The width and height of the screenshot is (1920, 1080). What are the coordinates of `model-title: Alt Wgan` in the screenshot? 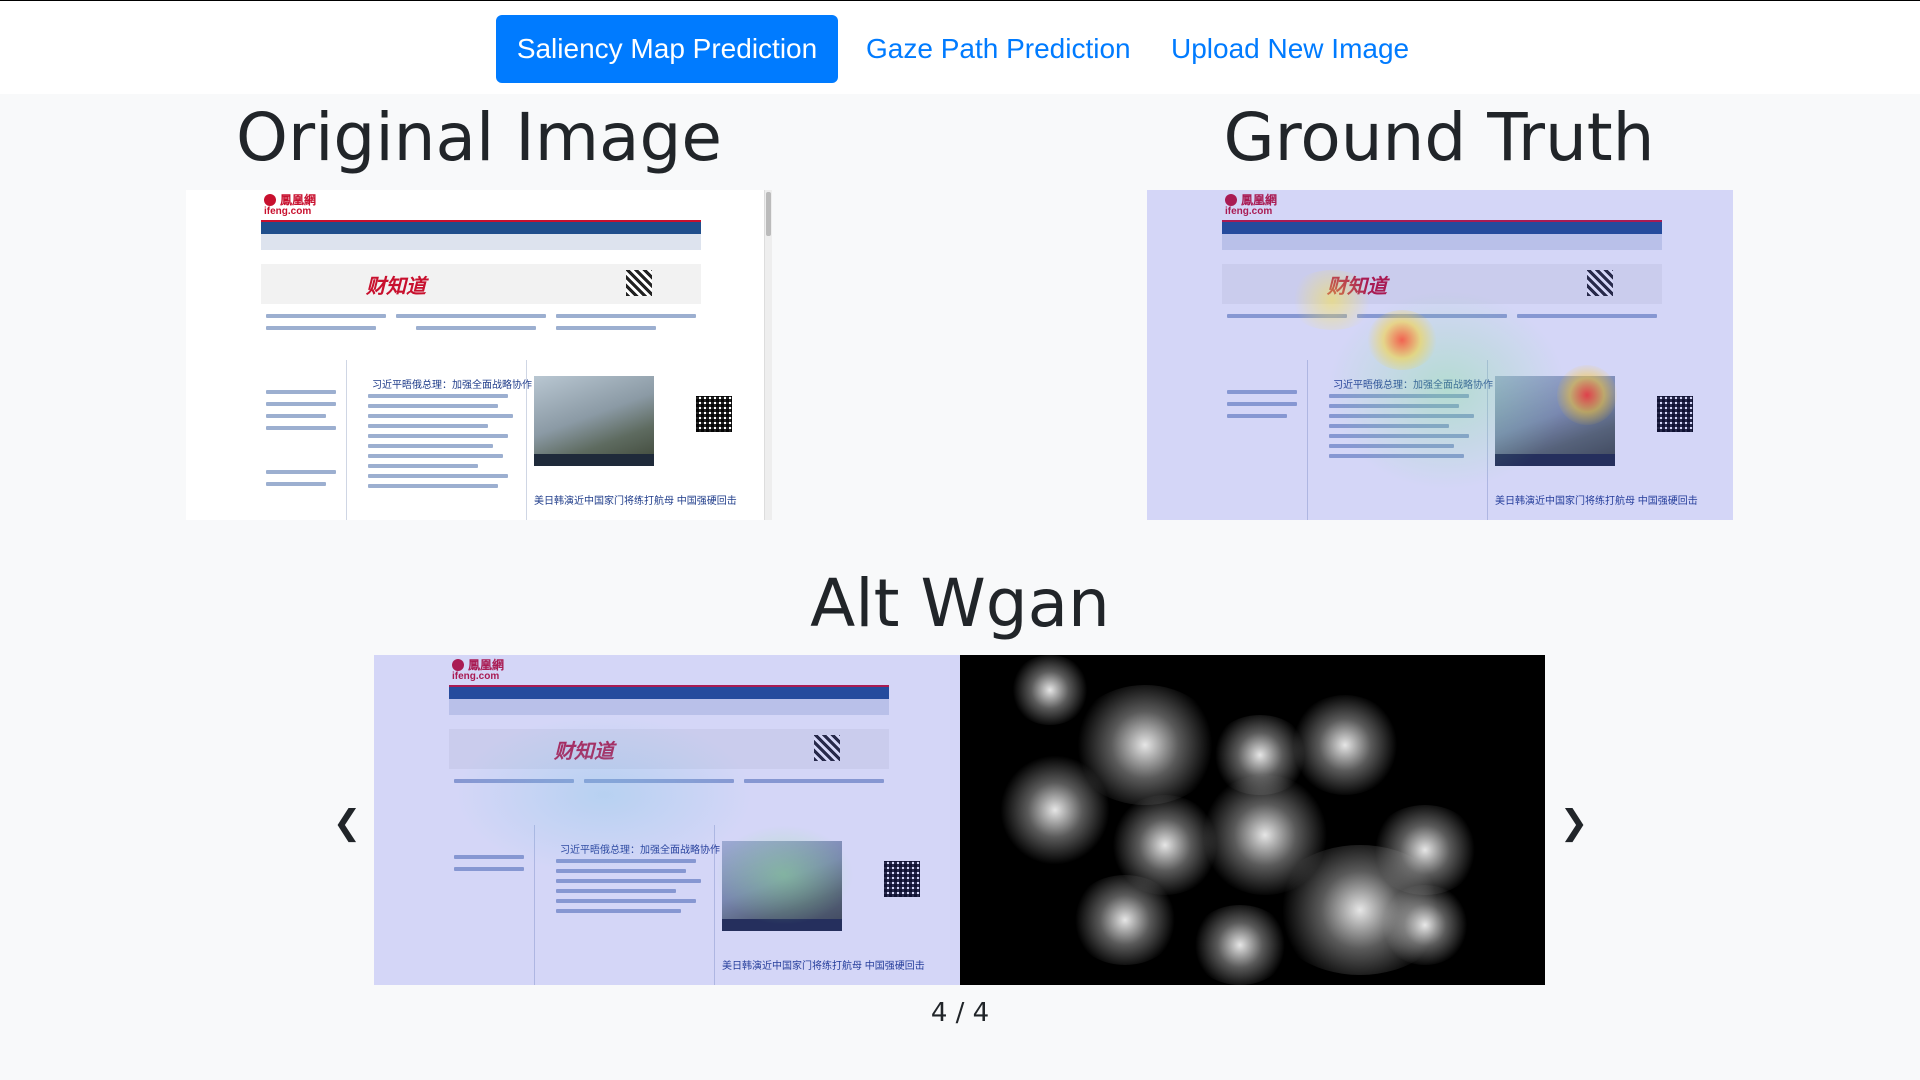 It's located at (960, 603).